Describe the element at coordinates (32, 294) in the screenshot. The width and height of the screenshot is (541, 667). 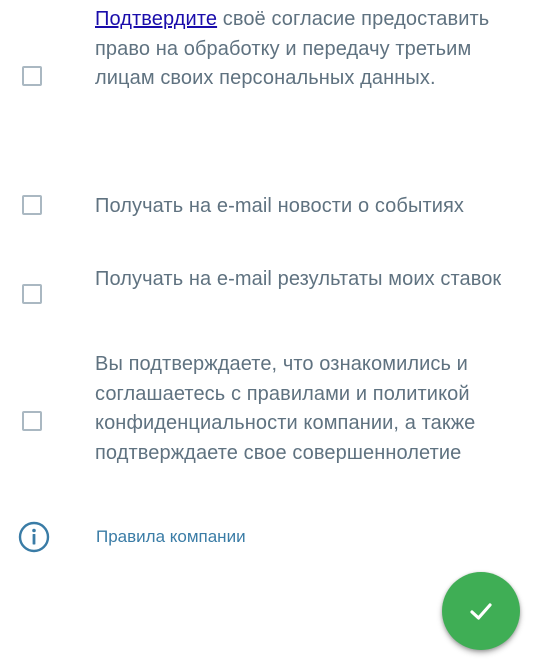
I see `consent-bet-results-checkbox` at that location.